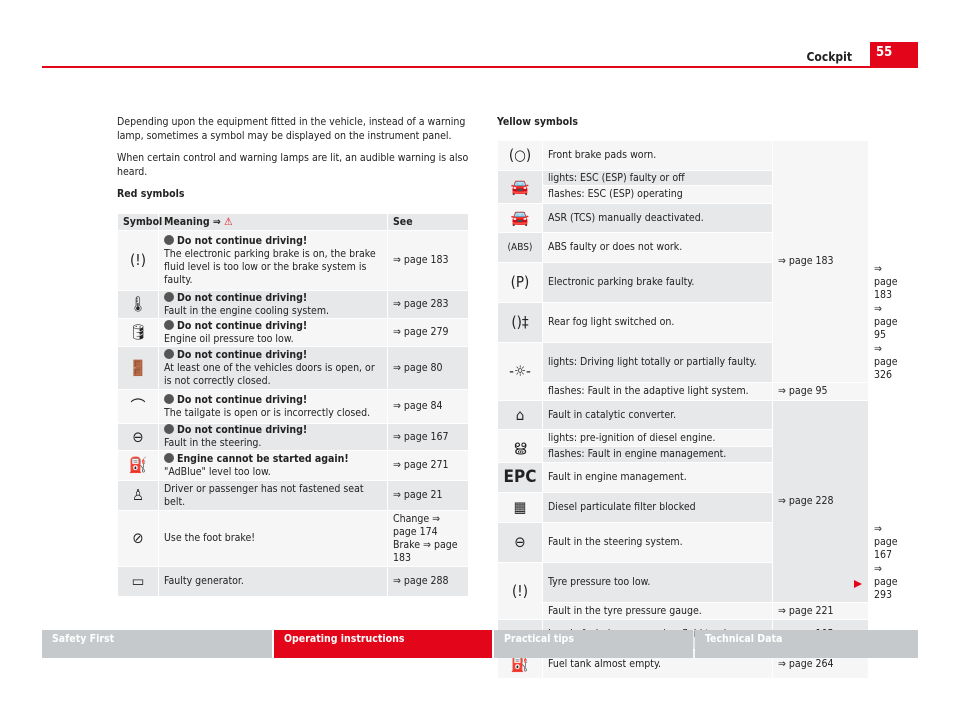 The height and width of the screenshot is (701, 960). What do you see at coordinates (217, 471) in the screenshot?
I see `meaning-text: "AdBlue" level too low.` at bounding box center [217, 471].